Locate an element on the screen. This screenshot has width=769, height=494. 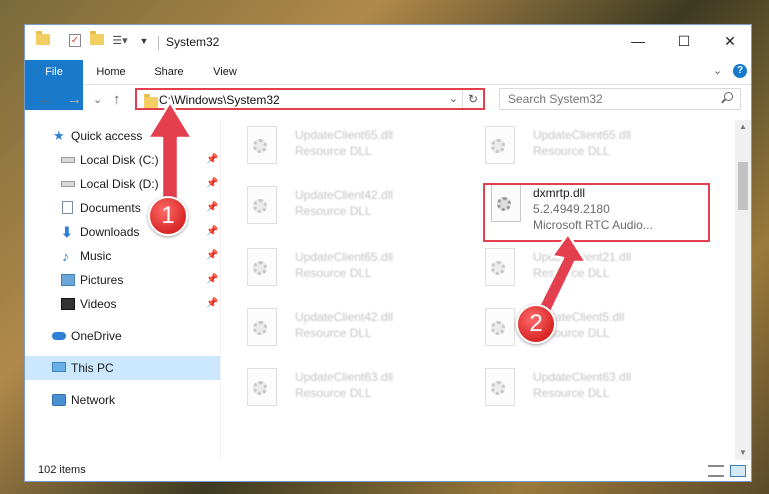
highlight-box is located at coordinates (596, 212).